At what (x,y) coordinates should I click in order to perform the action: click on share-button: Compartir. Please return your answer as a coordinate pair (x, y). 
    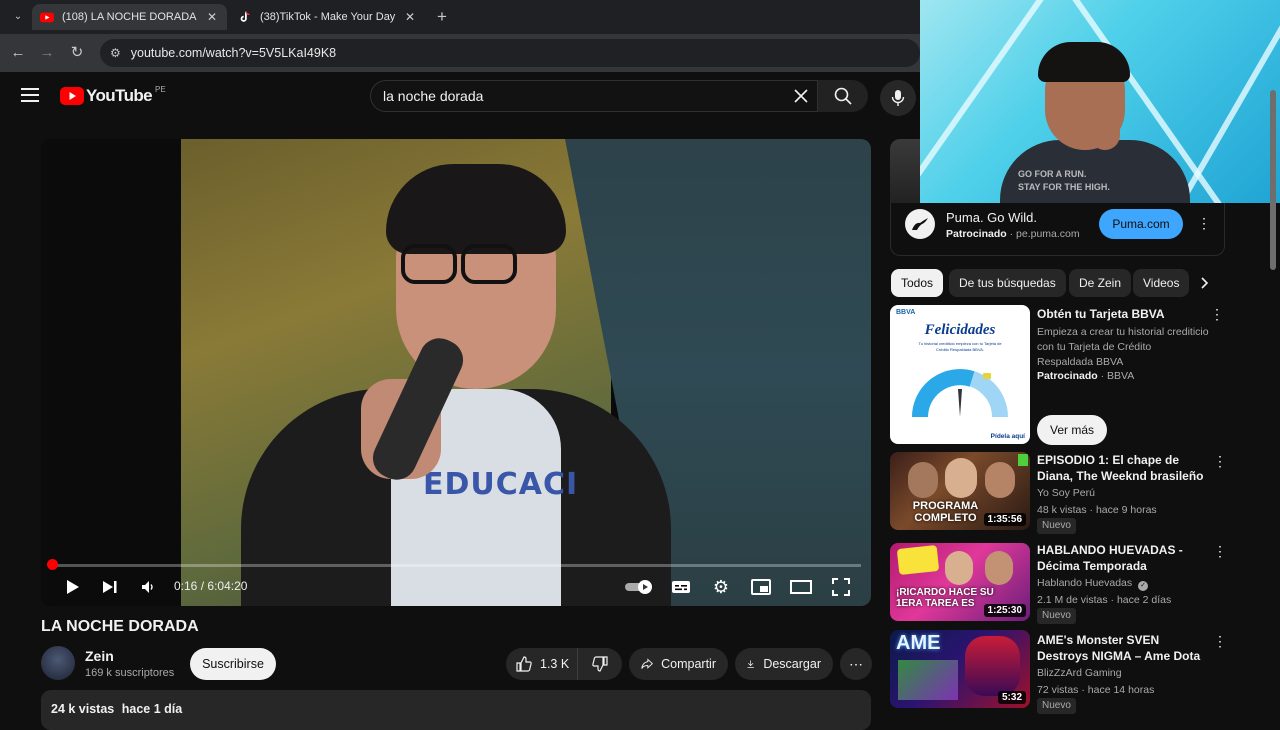
    Looking at the image, I should click on (678, 664).